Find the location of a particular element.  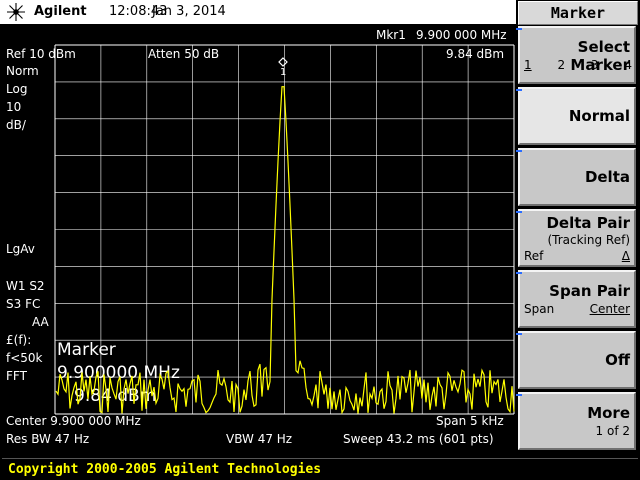

more-page: 1 of 2 is located at coordinates (612, 431).